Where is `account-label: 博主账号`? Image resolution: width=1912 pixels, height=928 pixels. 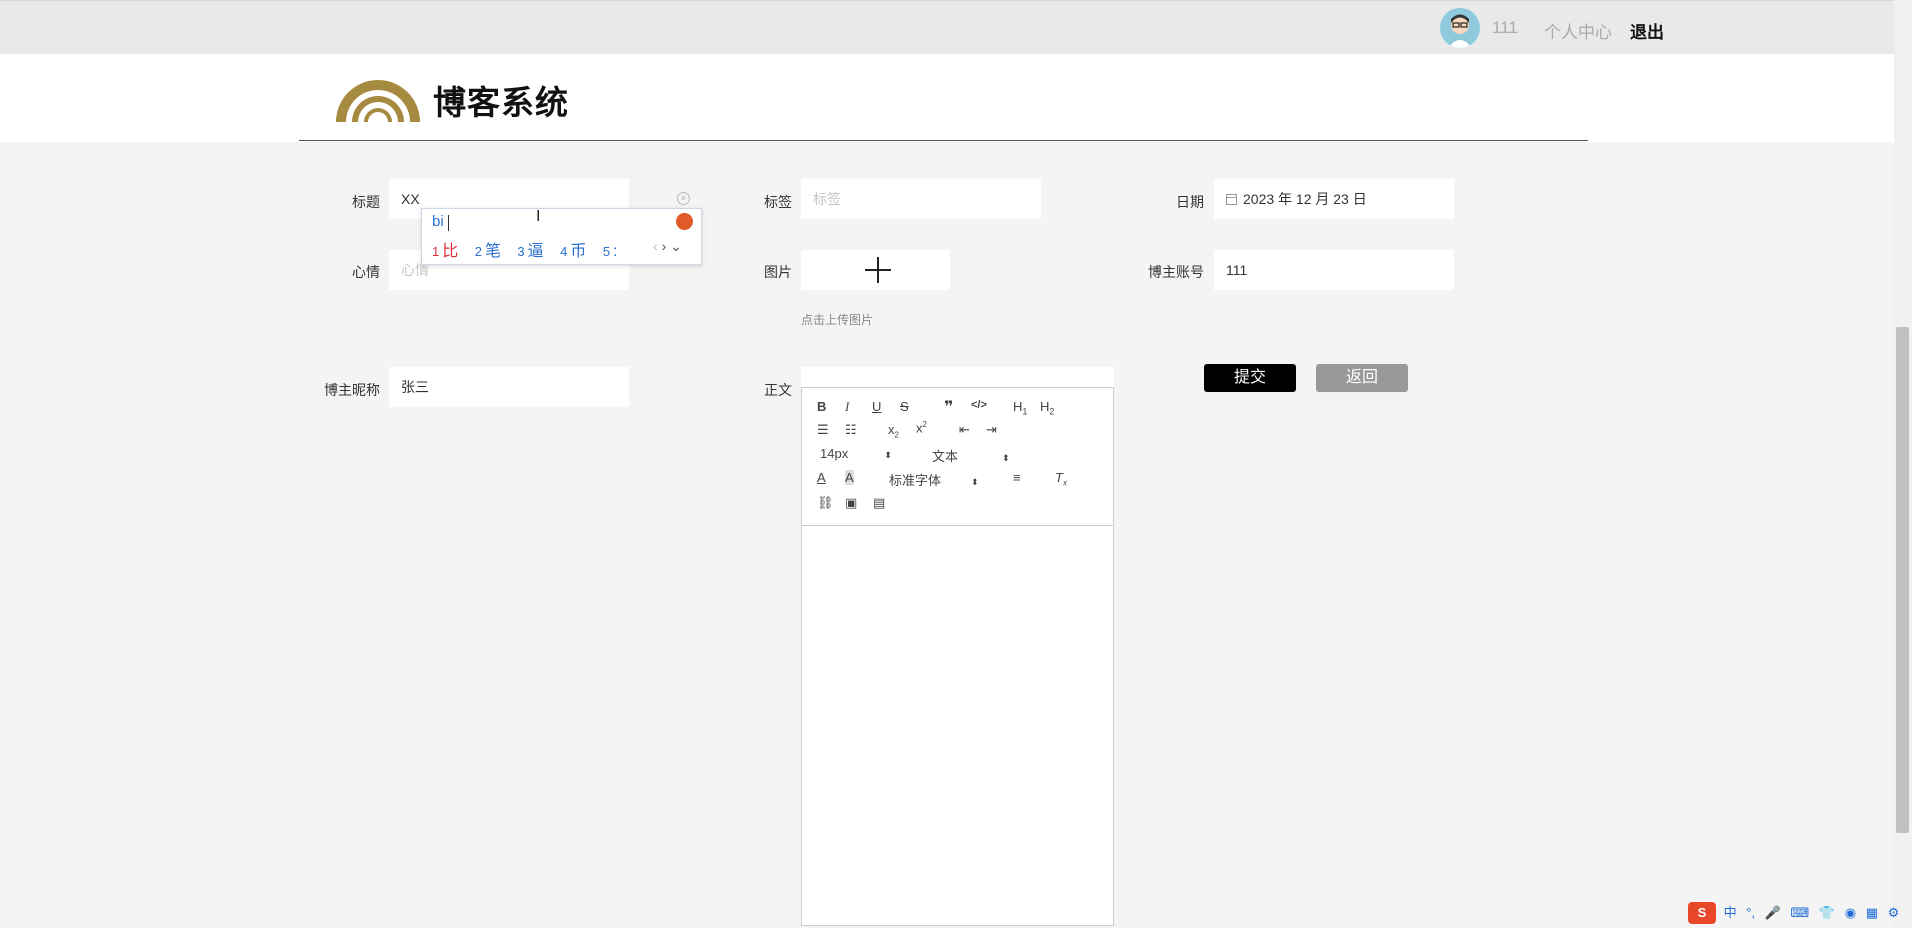
account-label: 博主账号 is located at coordinates (1176, 272).